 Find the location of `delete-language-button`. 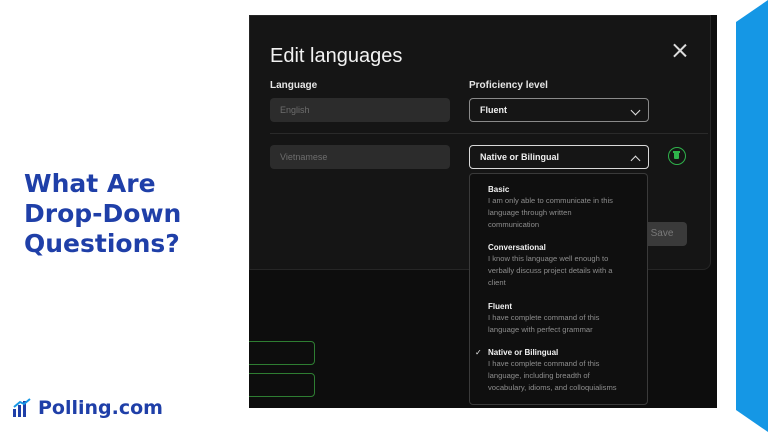

delete-language-button is located at coordinates (677, 156).